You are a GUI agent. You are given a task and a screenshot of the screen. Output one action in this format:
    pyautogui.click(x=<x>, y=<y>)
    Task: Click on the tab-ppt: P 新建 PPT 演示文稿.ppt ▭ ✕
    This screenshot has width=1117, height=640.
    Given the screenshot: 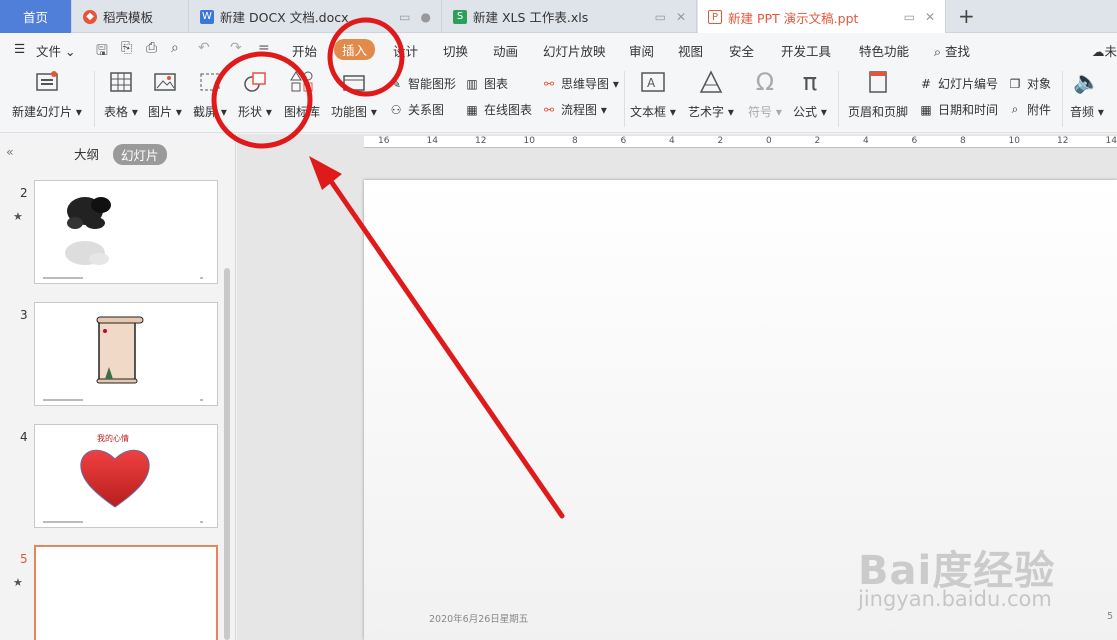 What is the action you would take?
    pyautogui.click(x=822, y=17)
    